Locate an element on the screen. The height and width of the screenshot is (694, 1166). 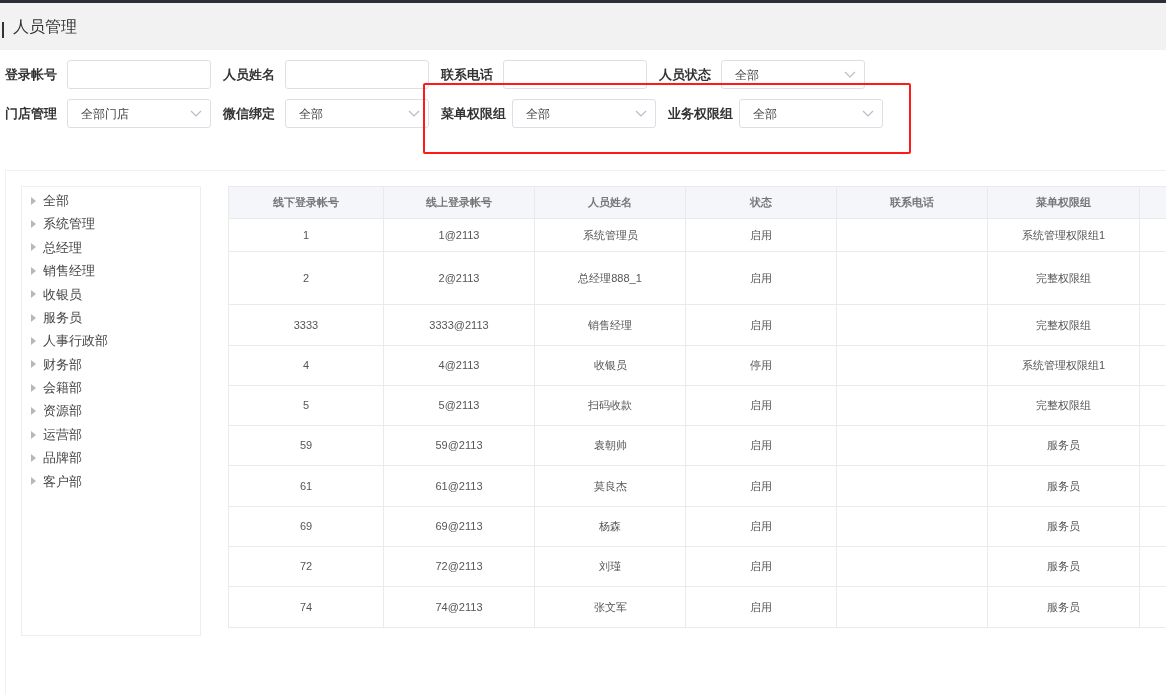
tree-item: 收银员 is located at coordinates (62, 294).